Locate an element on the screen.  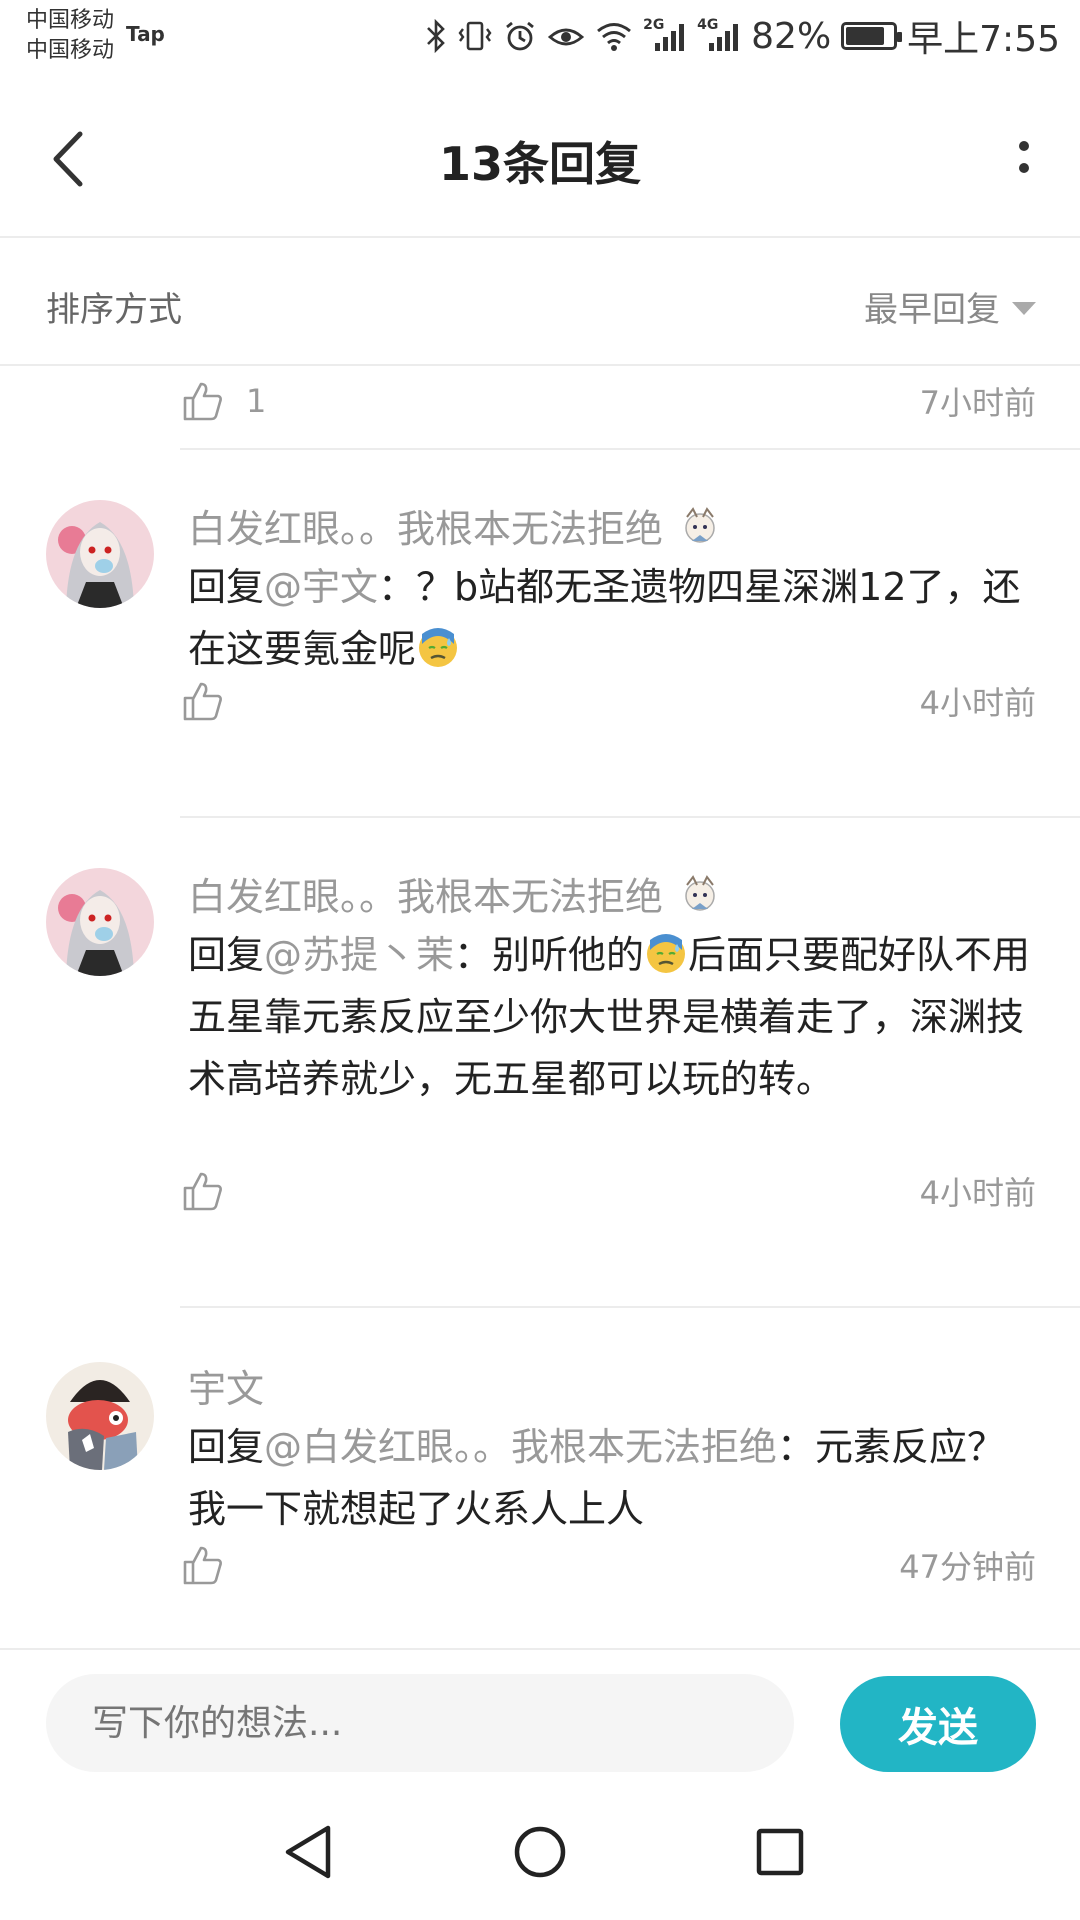
sort-label: 排序方式 is located at coordinates (114, 310).